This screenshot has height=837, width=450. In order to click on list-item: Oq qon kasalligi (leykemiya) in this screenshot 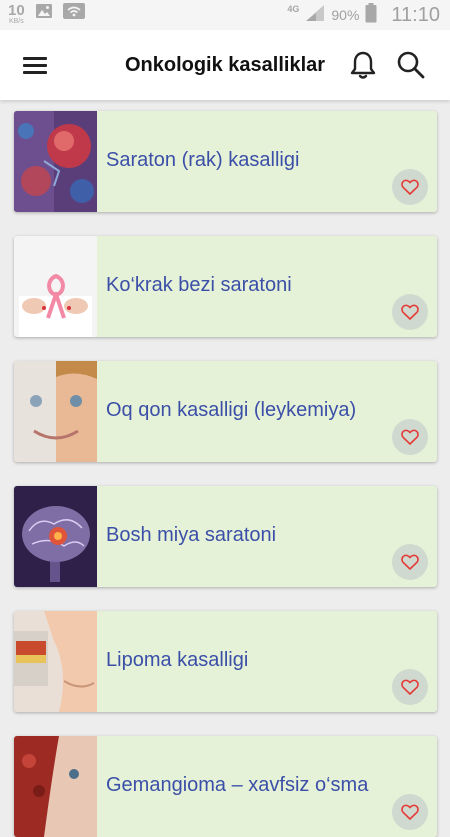, I will do `click(225, 411)`.